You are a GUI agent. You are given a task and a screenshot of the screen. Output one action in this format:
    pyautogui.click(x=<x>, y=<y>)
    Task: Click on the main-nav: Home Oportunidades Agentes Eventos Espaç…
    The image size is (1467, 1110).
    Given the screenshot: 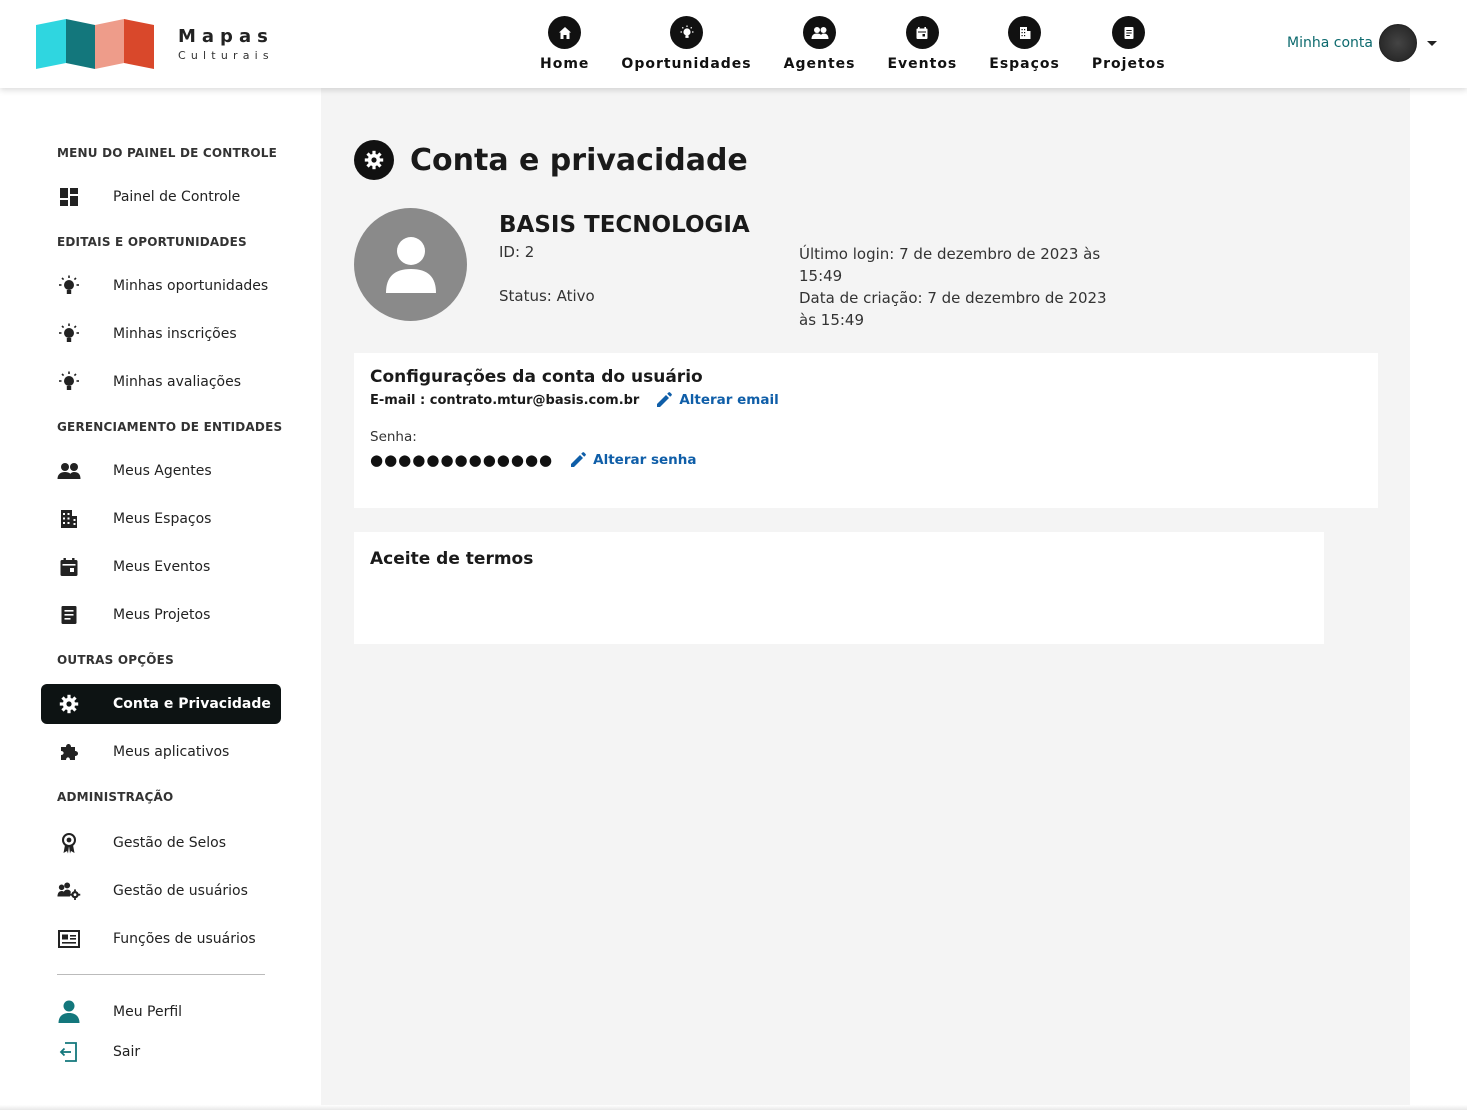 What is the action you would take?
    pyautogui.click(x=869, y=44)
    